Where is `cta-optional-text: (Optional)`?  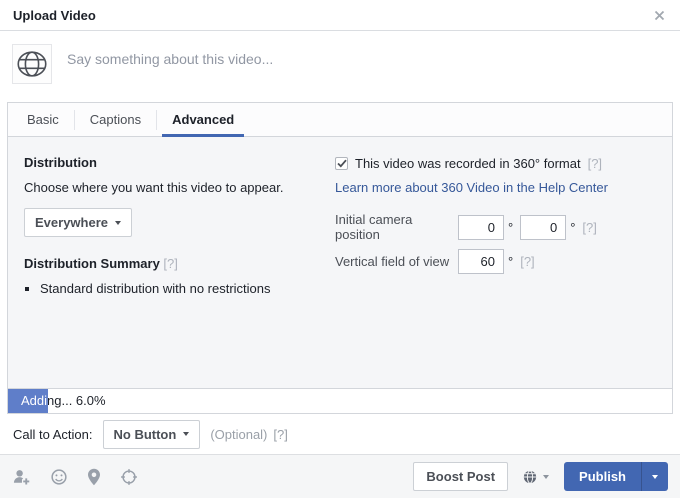
cta-optional-text: (Optional) is located at coordinates (239, 434).